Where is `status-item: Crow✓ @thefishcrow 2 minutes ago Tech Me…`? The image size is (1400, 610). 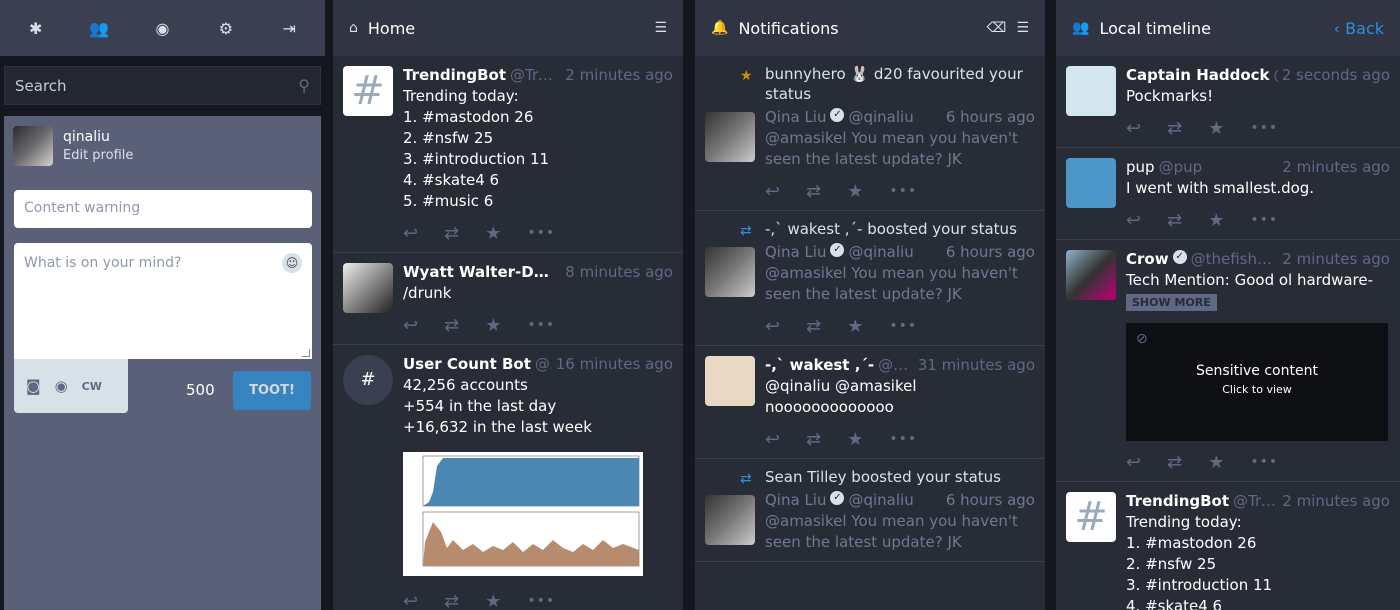 status-item: Crow✓ @thefishcrow 2 minutes ago Tech Me… is located at coordinates (1228, 361).